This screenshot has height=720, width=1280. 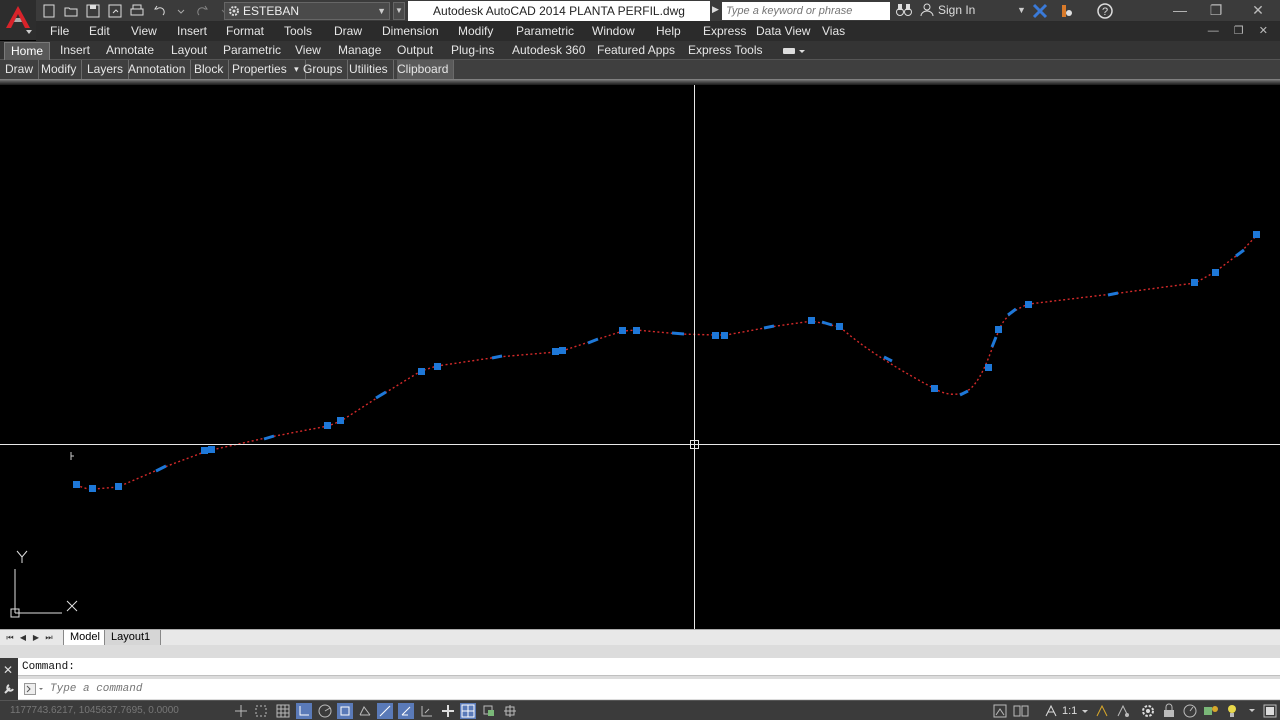 What do you see at coordinates (806, 11) in the screenshot?
I see `search-input` at bounding box center [806, 11].